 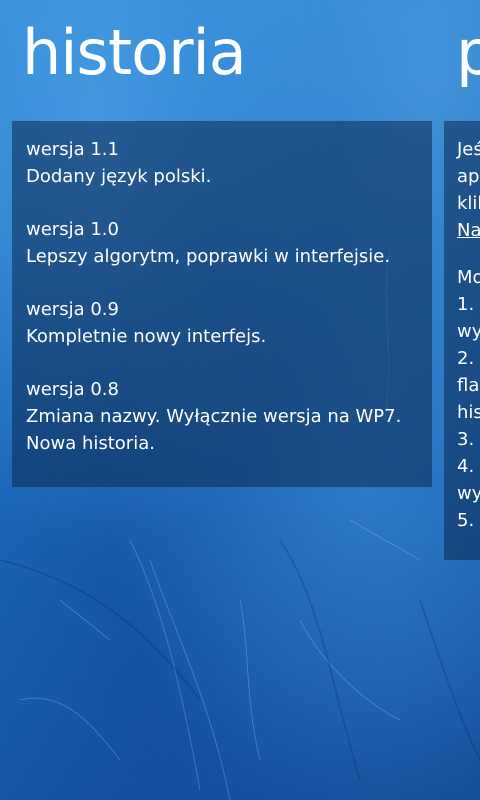 I want to click on version-label: wersja 0.9, so click(x=72, y=309).